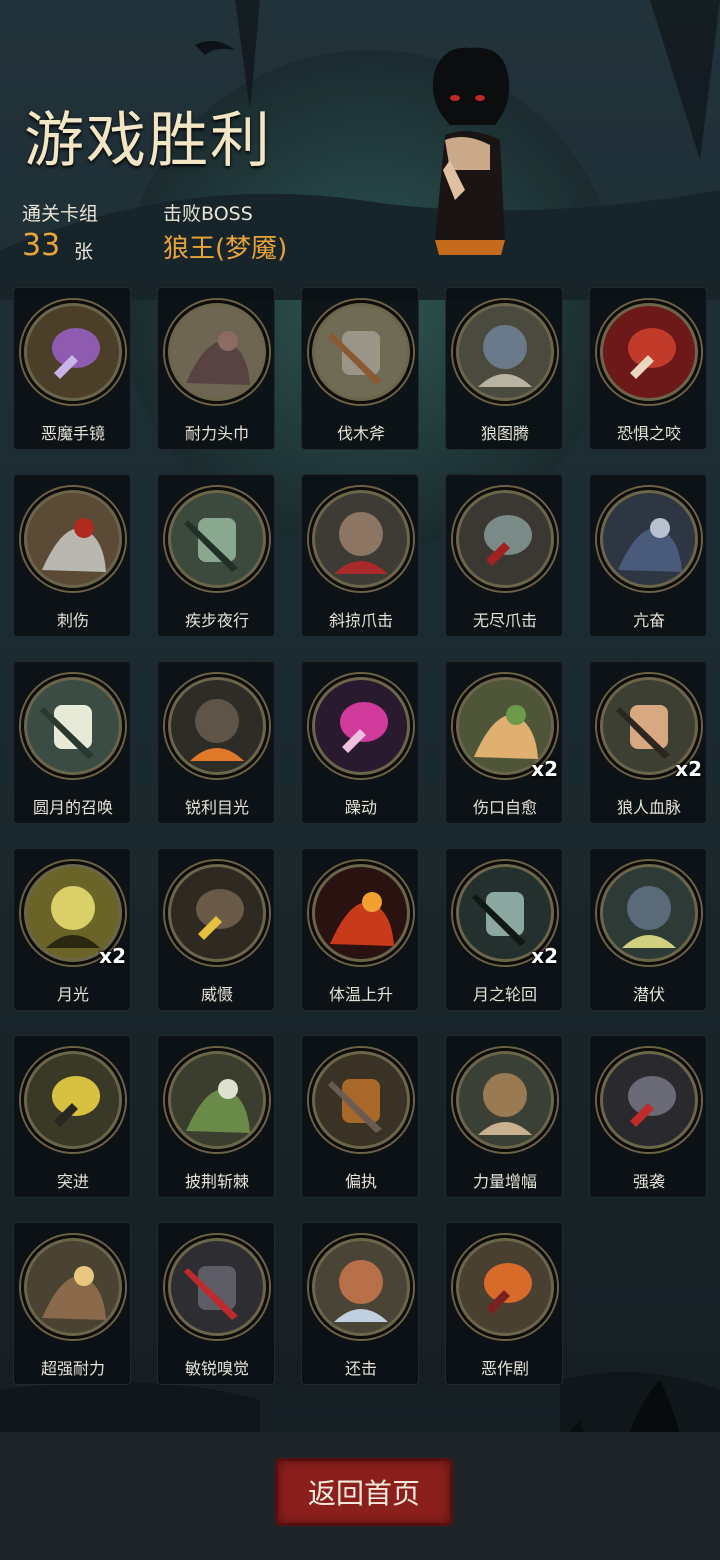 The height and width of the screenshot is (1560, 720). I want to click on deck-label: 通关卡组, so click(60, 214).